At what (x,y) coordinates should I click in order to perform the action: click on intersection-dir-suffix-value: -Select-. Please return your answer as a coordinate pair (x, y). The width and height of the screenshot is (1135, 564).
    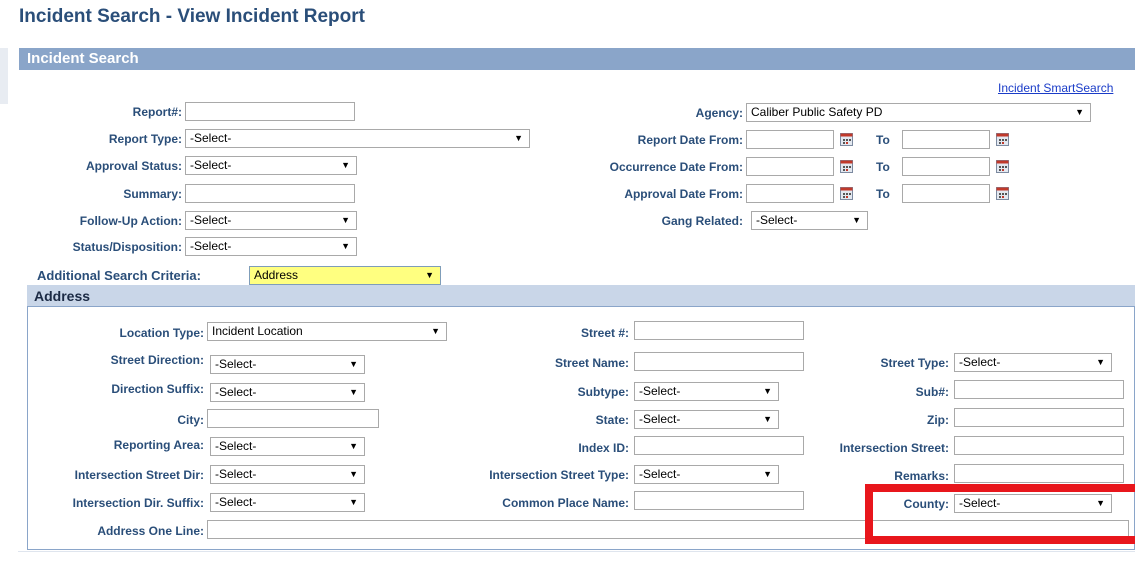
    Looking at the image, I should click on (236, 502).